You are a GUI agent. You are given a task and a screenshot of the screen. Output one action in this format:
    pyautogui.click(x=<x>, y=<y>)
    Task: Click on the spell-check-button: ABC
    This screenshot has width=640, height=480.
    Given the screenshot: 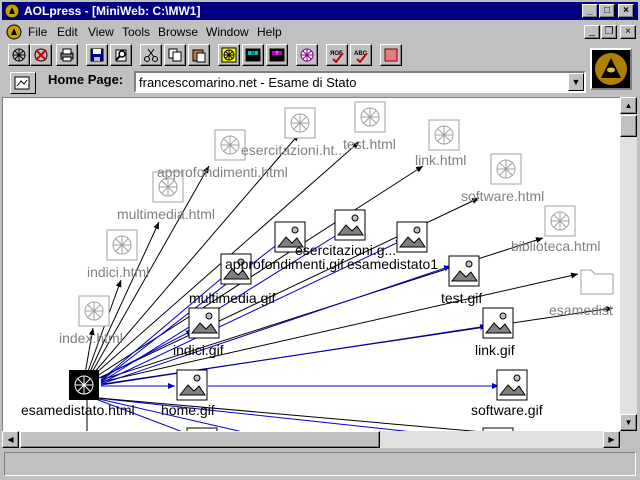 What is the action you would take?
    pyautogui.click(x=361, y=55)
    